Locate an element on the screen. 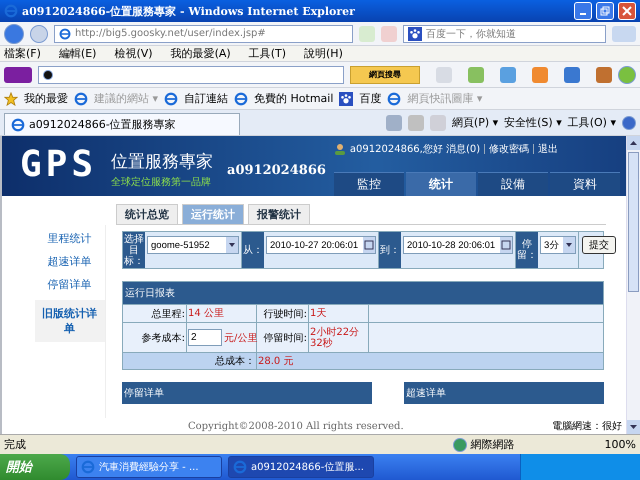  menu-item: 說明(H) is located at coordinates (323, 53).